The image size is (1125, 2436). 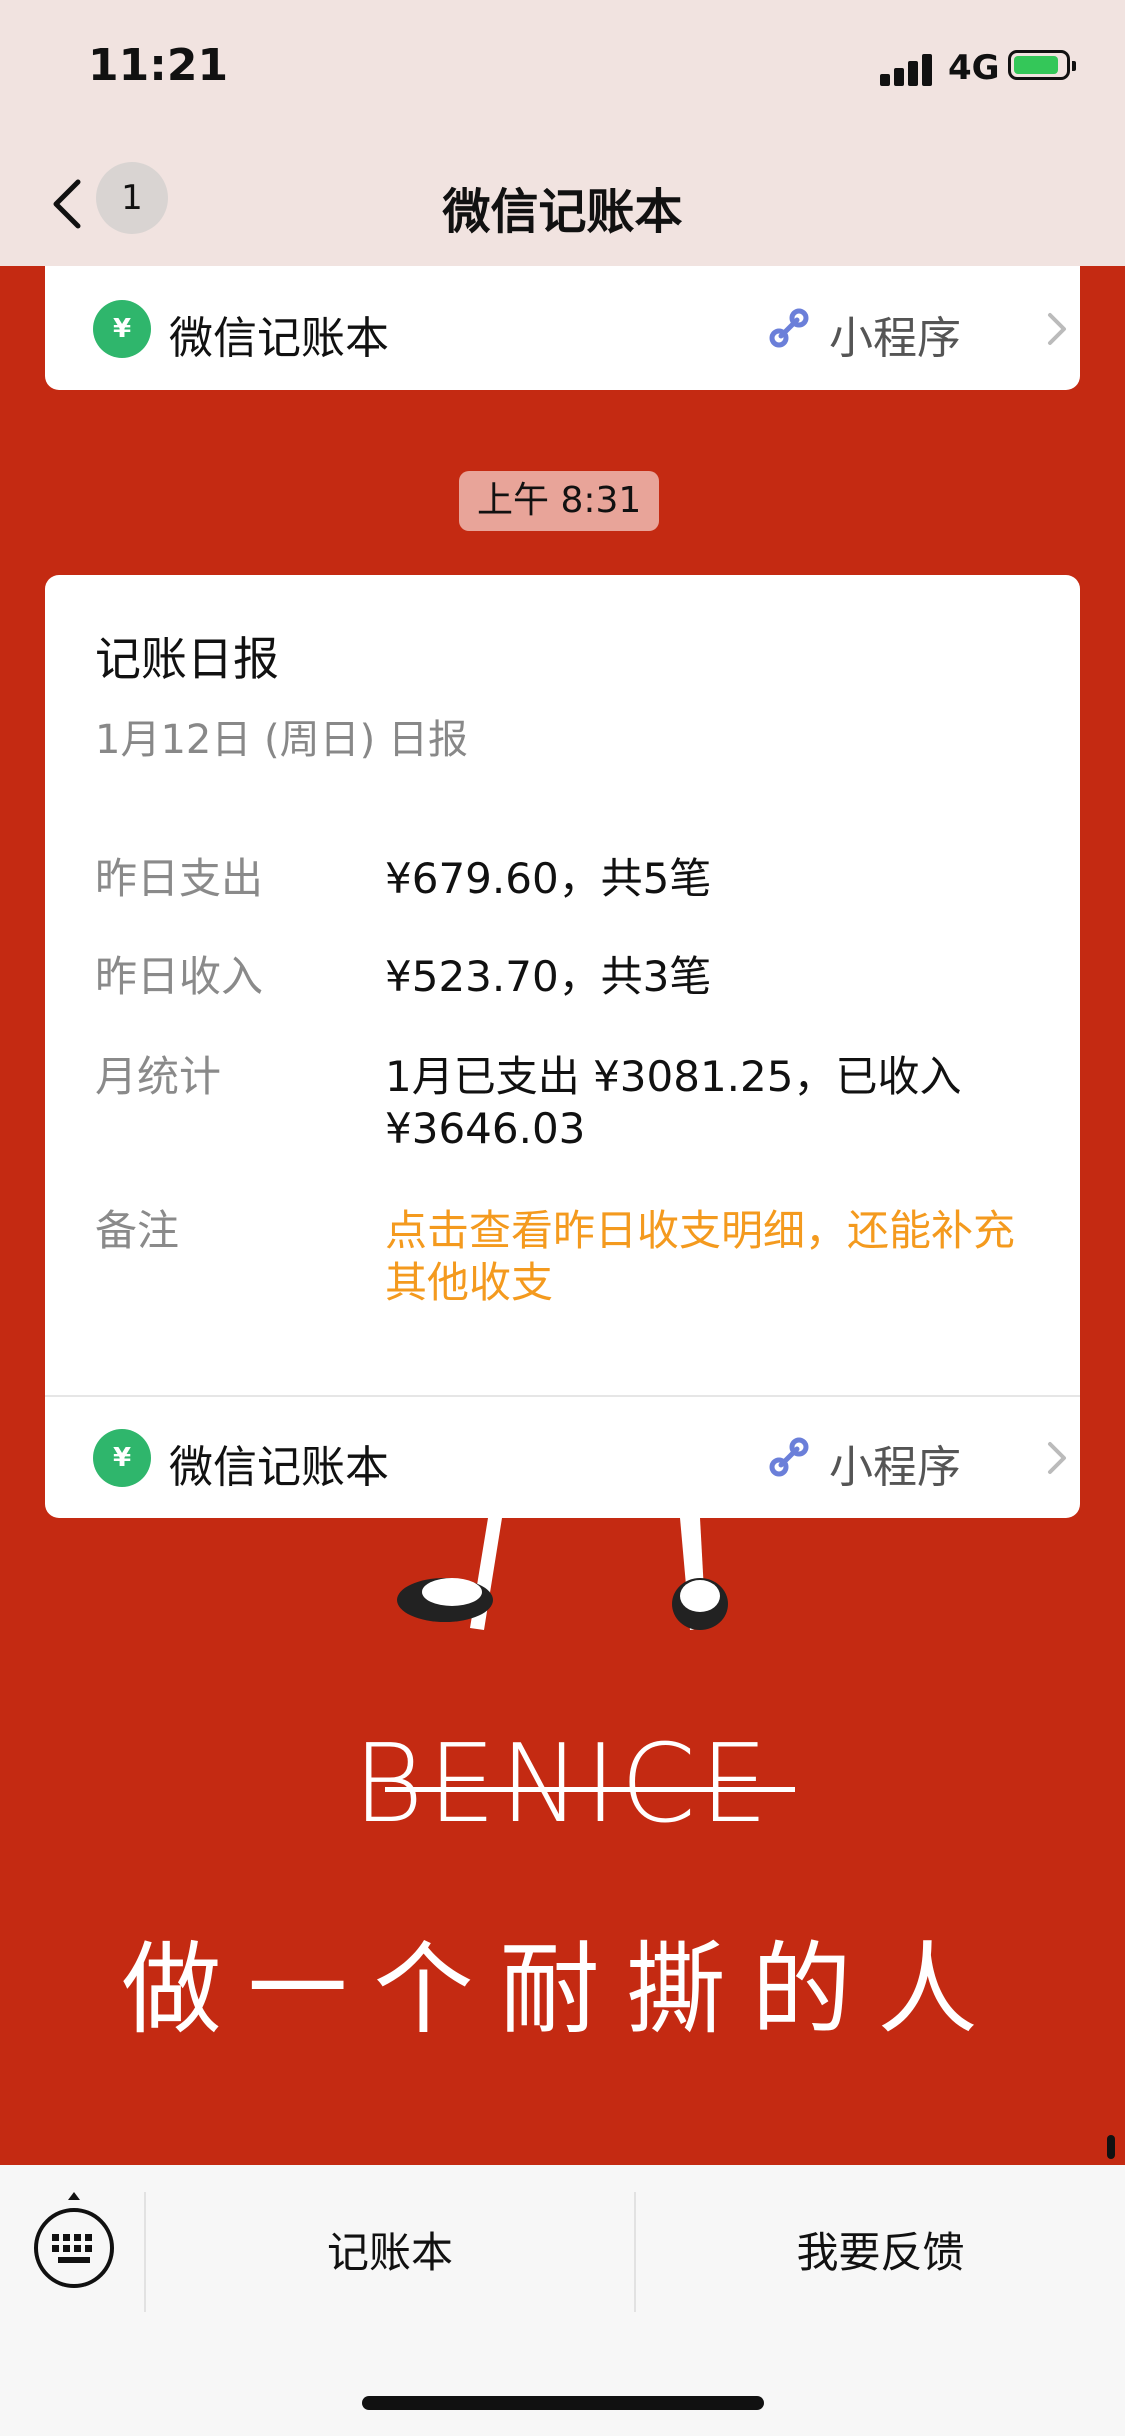 What do you see at coordinates (974, 68) in the screenshot?
I see `network-type: 4G` at bounding box center [974, 68].